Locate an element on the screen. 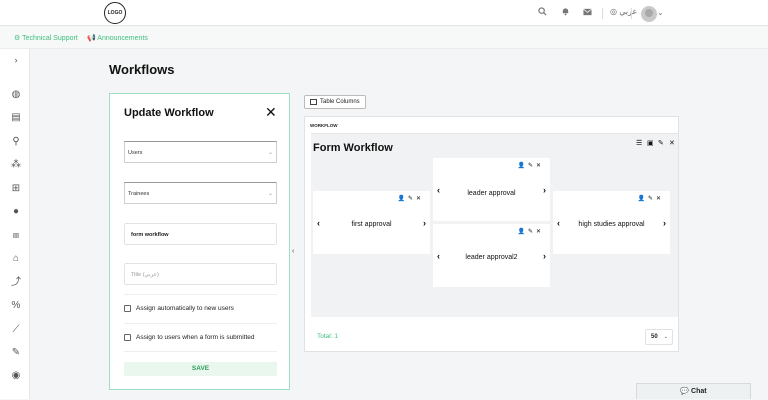 This screenshot has height=400, width=768. language-switch: ◎ عربي is located at coordinates (623, 11).